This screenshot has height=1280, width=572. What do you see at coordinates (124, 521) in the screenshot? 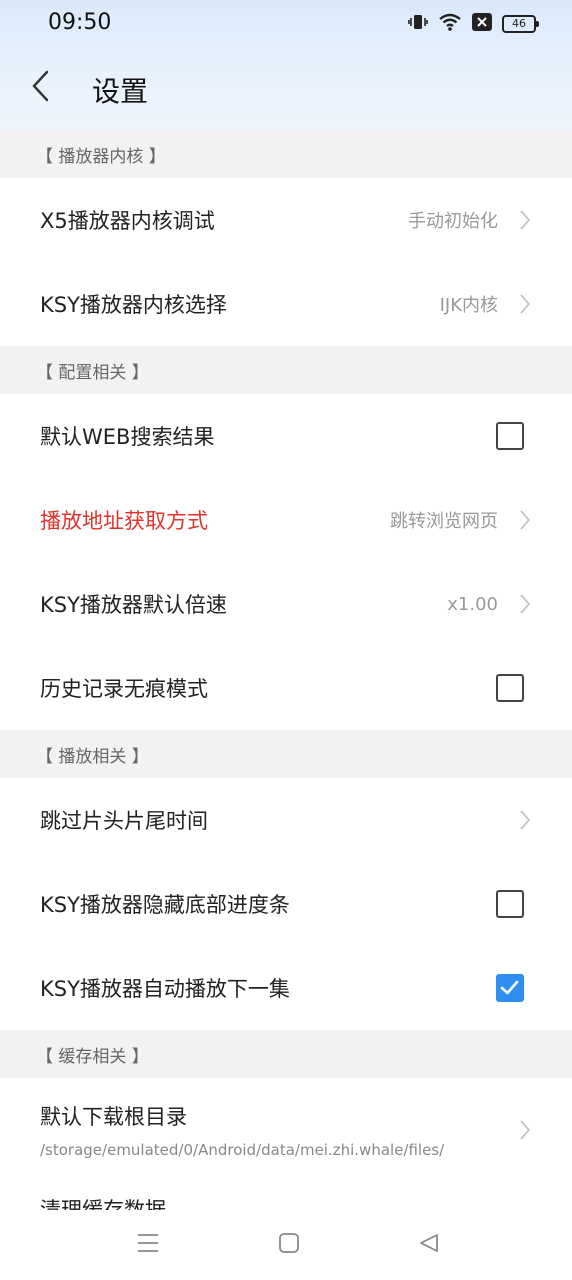
I see `setting-label: 播放地址获取方式` at bounding box center [124, 521].